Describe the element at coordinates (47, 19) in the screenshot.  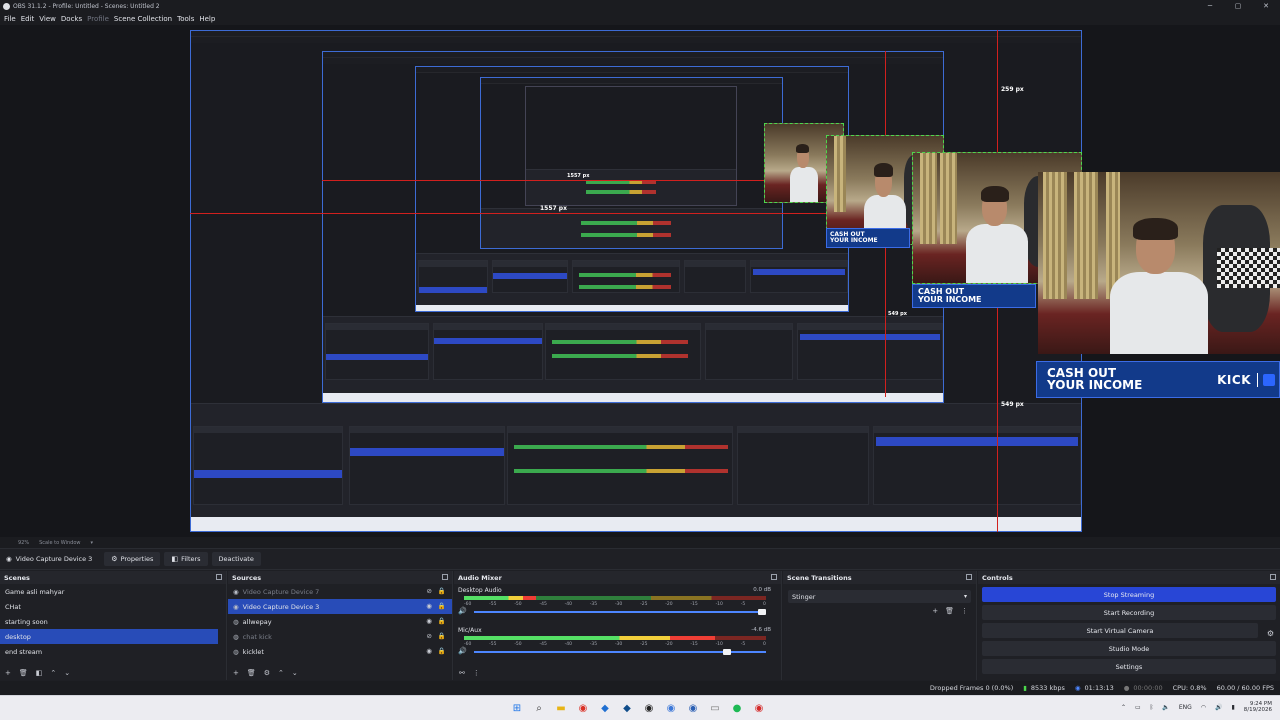
I see `menu-view: View` at that location.